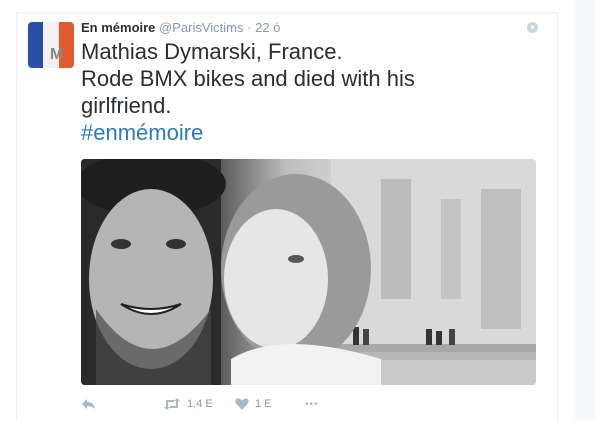  What do you see at coordinates (172, 404) in the screenshot?
I see `retweet-icon` at bounding box center [172, 404].